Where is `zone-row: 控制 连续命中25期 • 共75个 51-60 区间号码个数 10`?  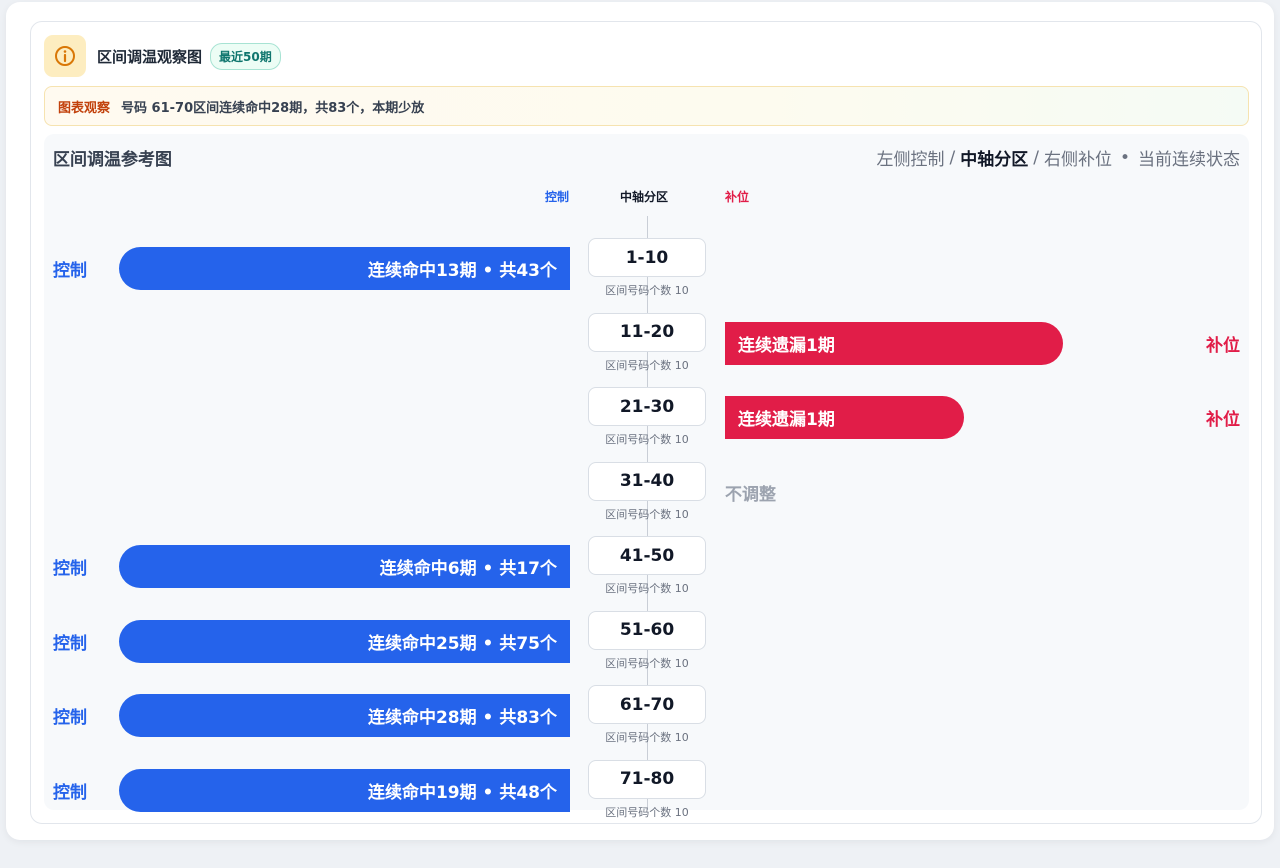
zone-row: 控制 连续命中25期 • 共75个 51-60 区间号码个数 10 is located at coordinates (646, 647).